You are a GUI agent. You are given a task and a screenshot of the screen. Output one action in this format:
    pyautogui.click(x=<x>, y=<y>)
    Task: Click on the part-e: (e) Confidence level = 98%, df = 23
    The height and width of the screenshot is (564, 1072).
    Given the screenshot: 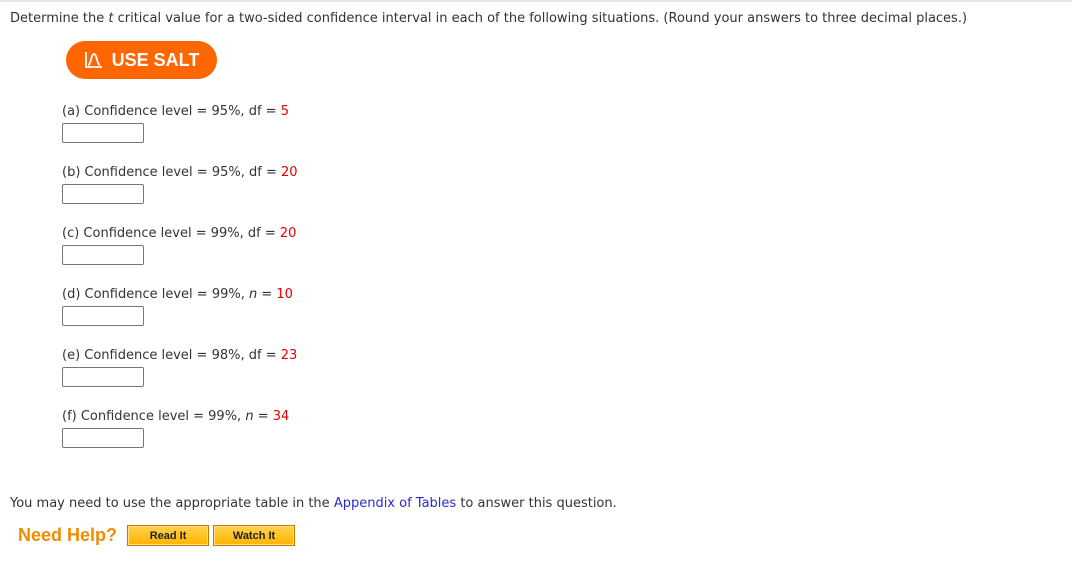 What is the action you would take?
    pyautogui.click(x=179, y=367)
    